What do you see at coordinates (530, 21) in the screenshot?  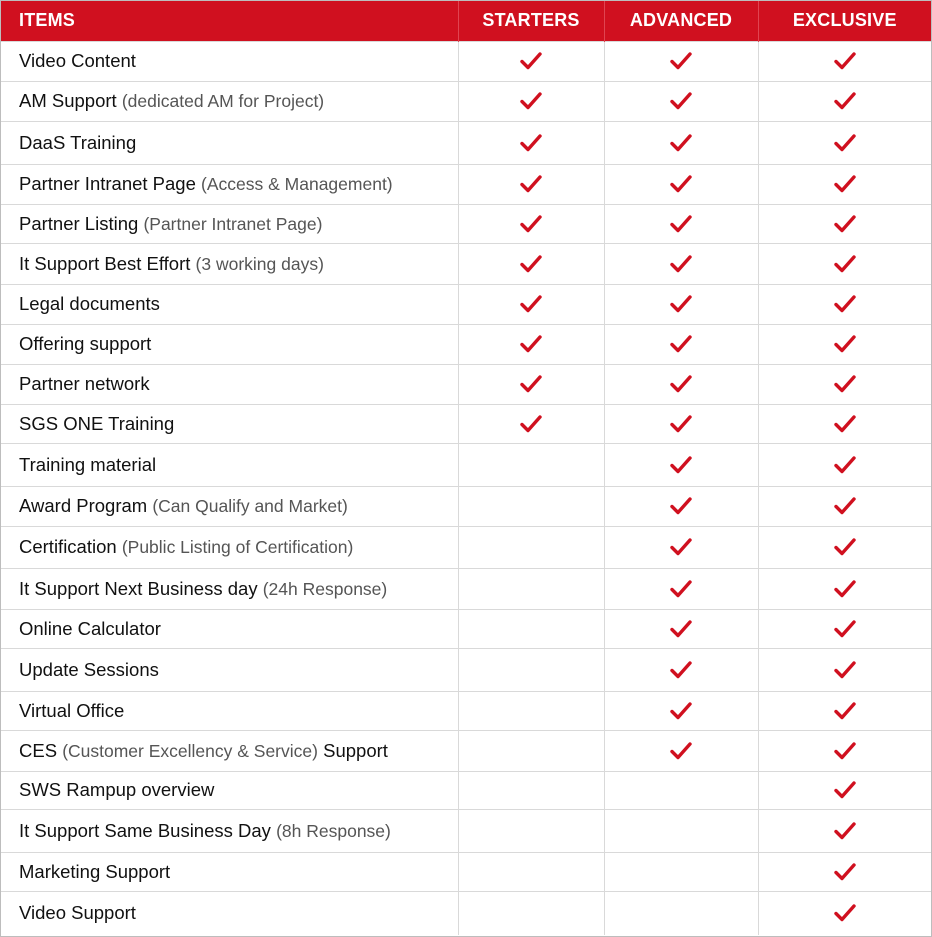 I see `header-starters: STARTERS` at bounding box center [530, 21].